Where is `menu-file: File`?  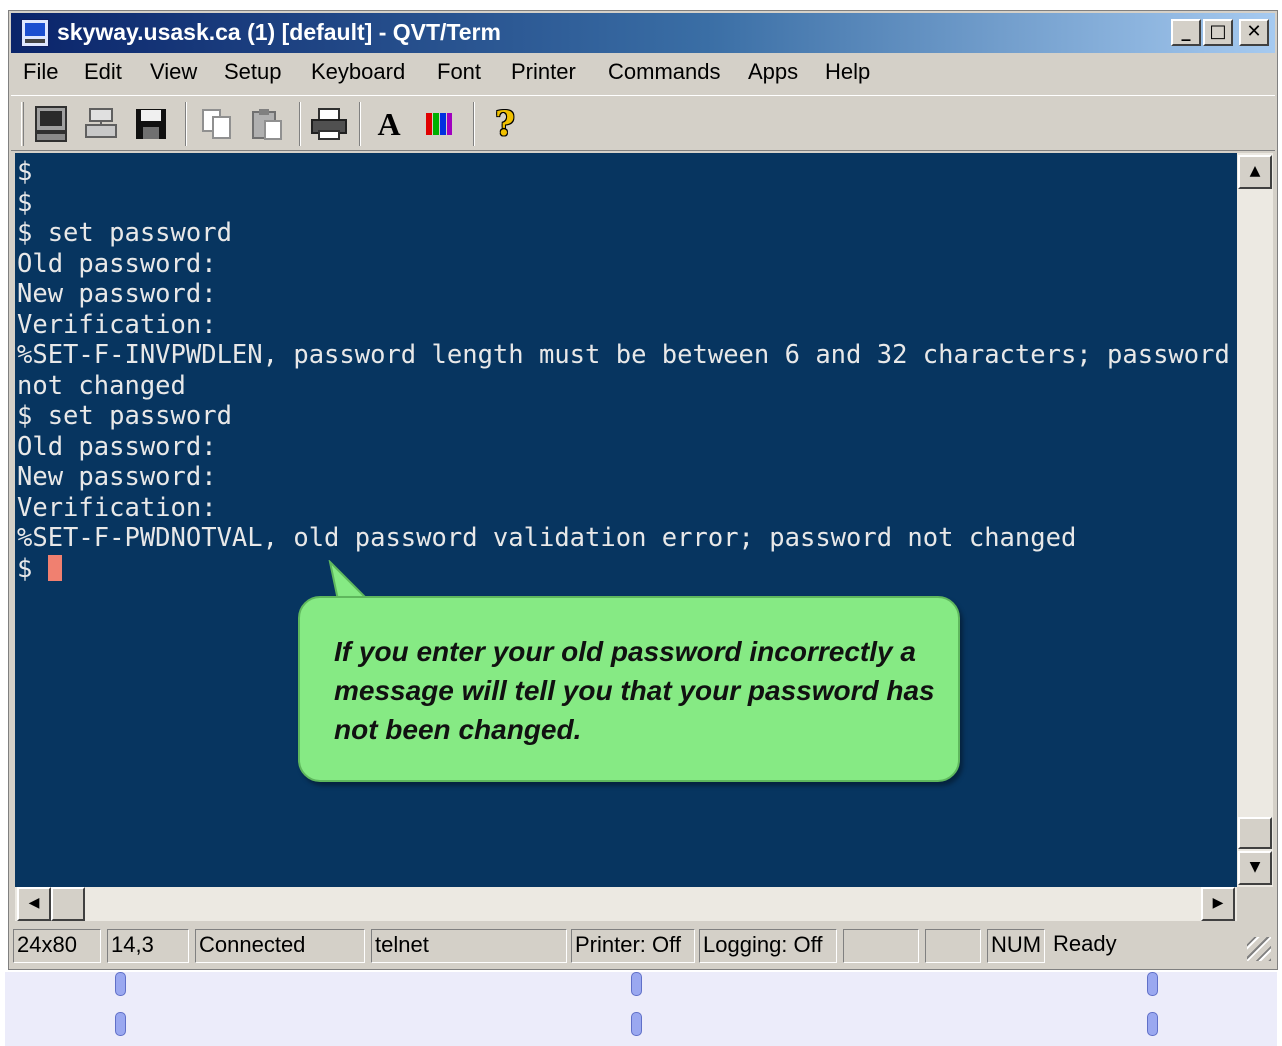
menu-file: File is located at coordinates (40, 72).